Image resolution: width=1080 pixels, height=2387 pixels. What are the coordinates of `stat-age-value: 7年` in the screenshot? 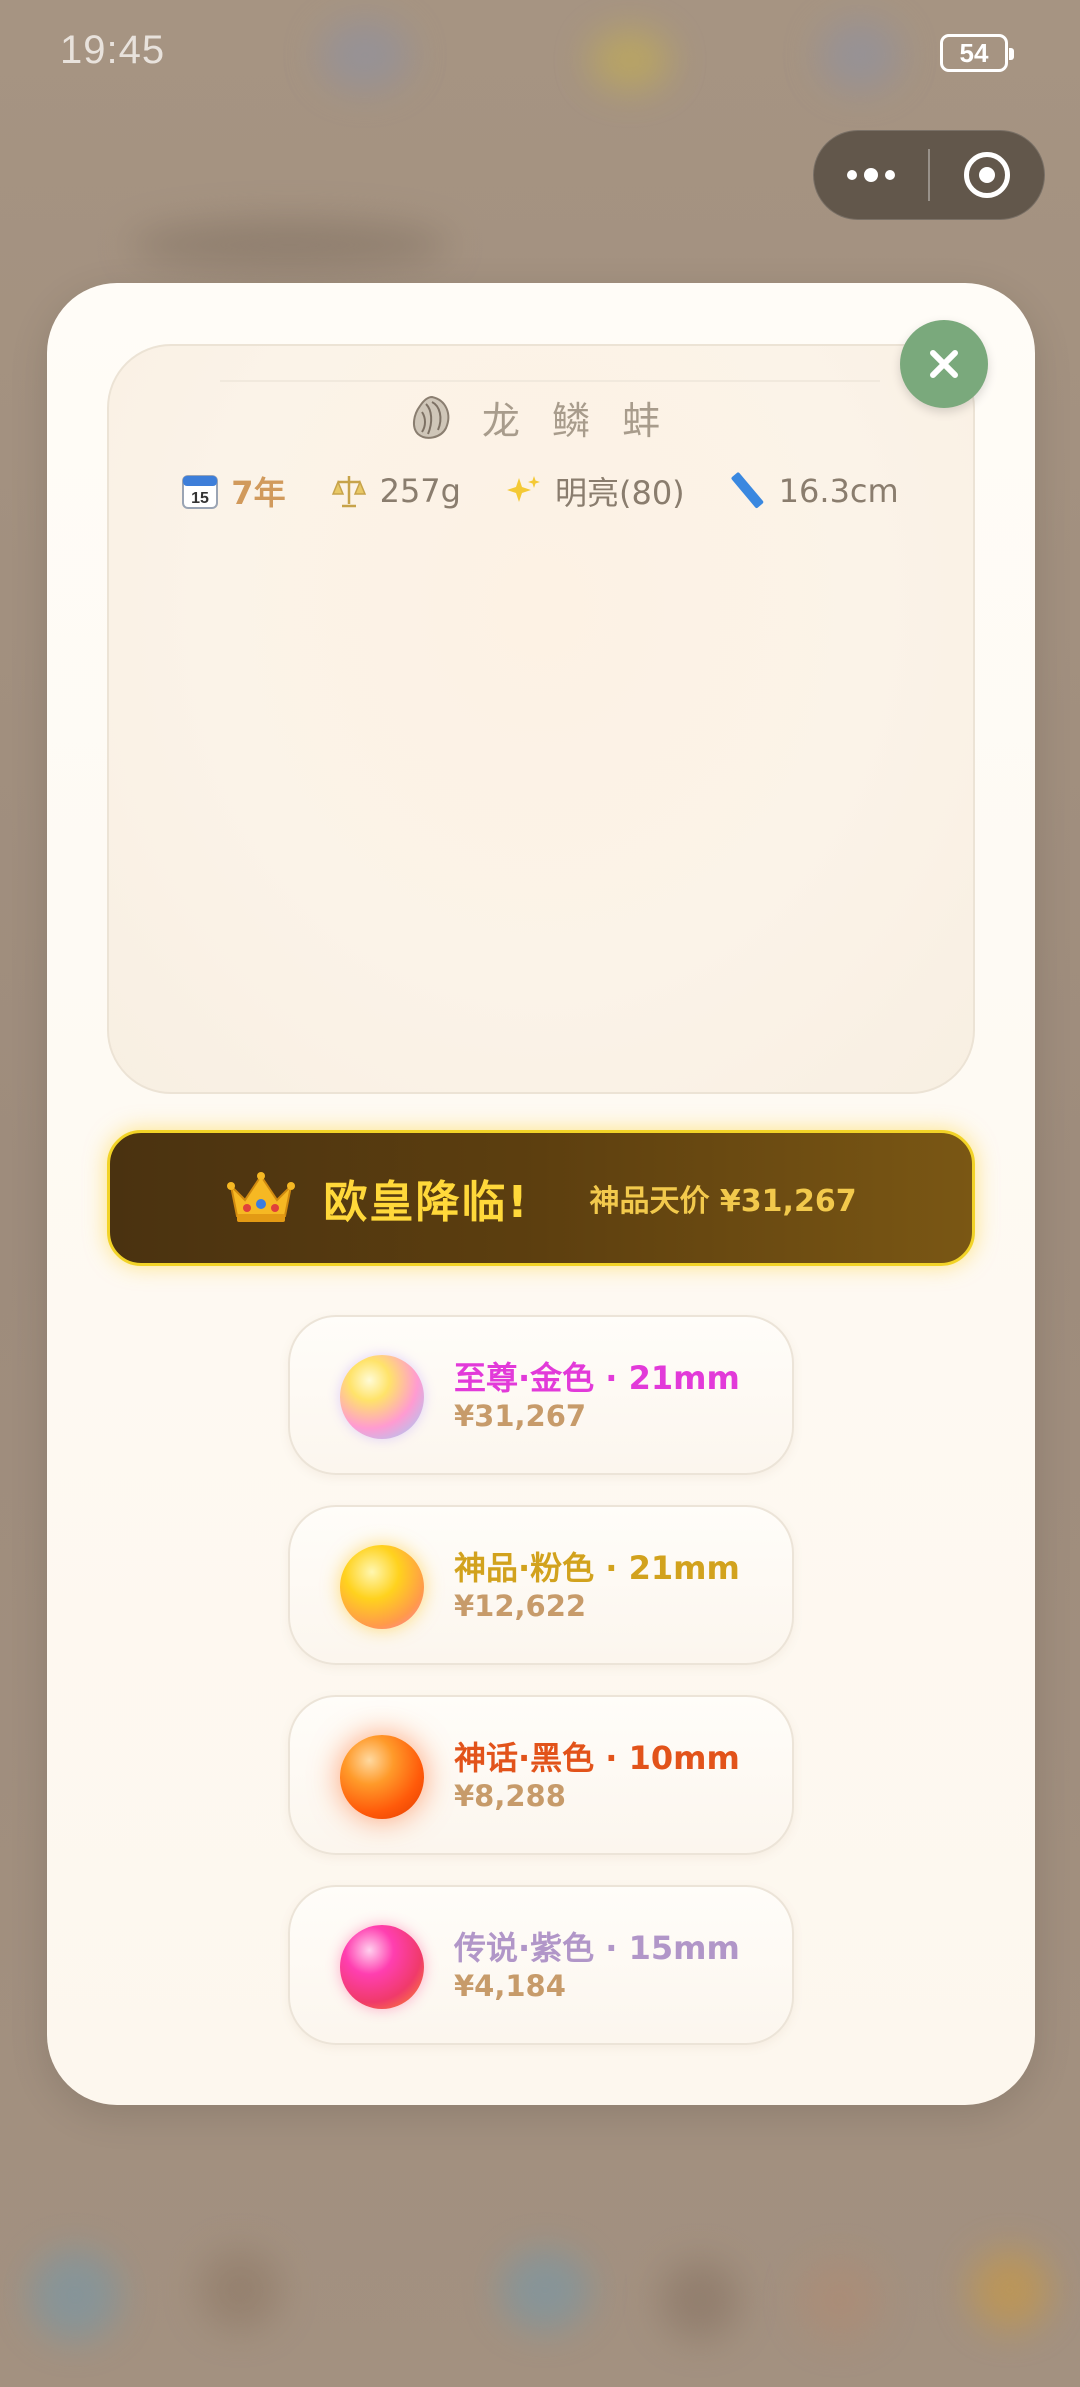 It's located at (258, 493).